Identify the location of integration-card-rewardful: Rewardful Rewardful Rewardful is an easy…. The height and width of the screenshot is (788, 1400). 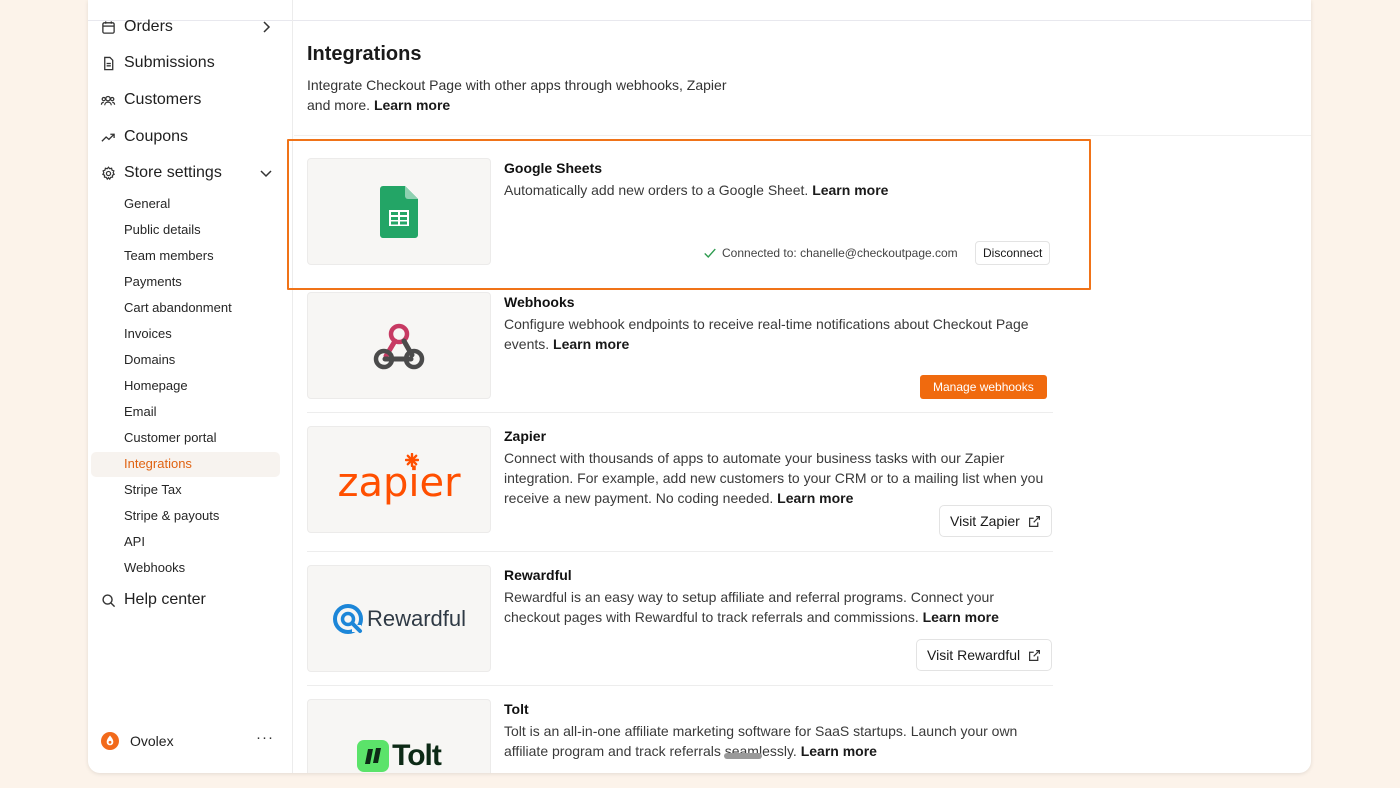
(680, 619).